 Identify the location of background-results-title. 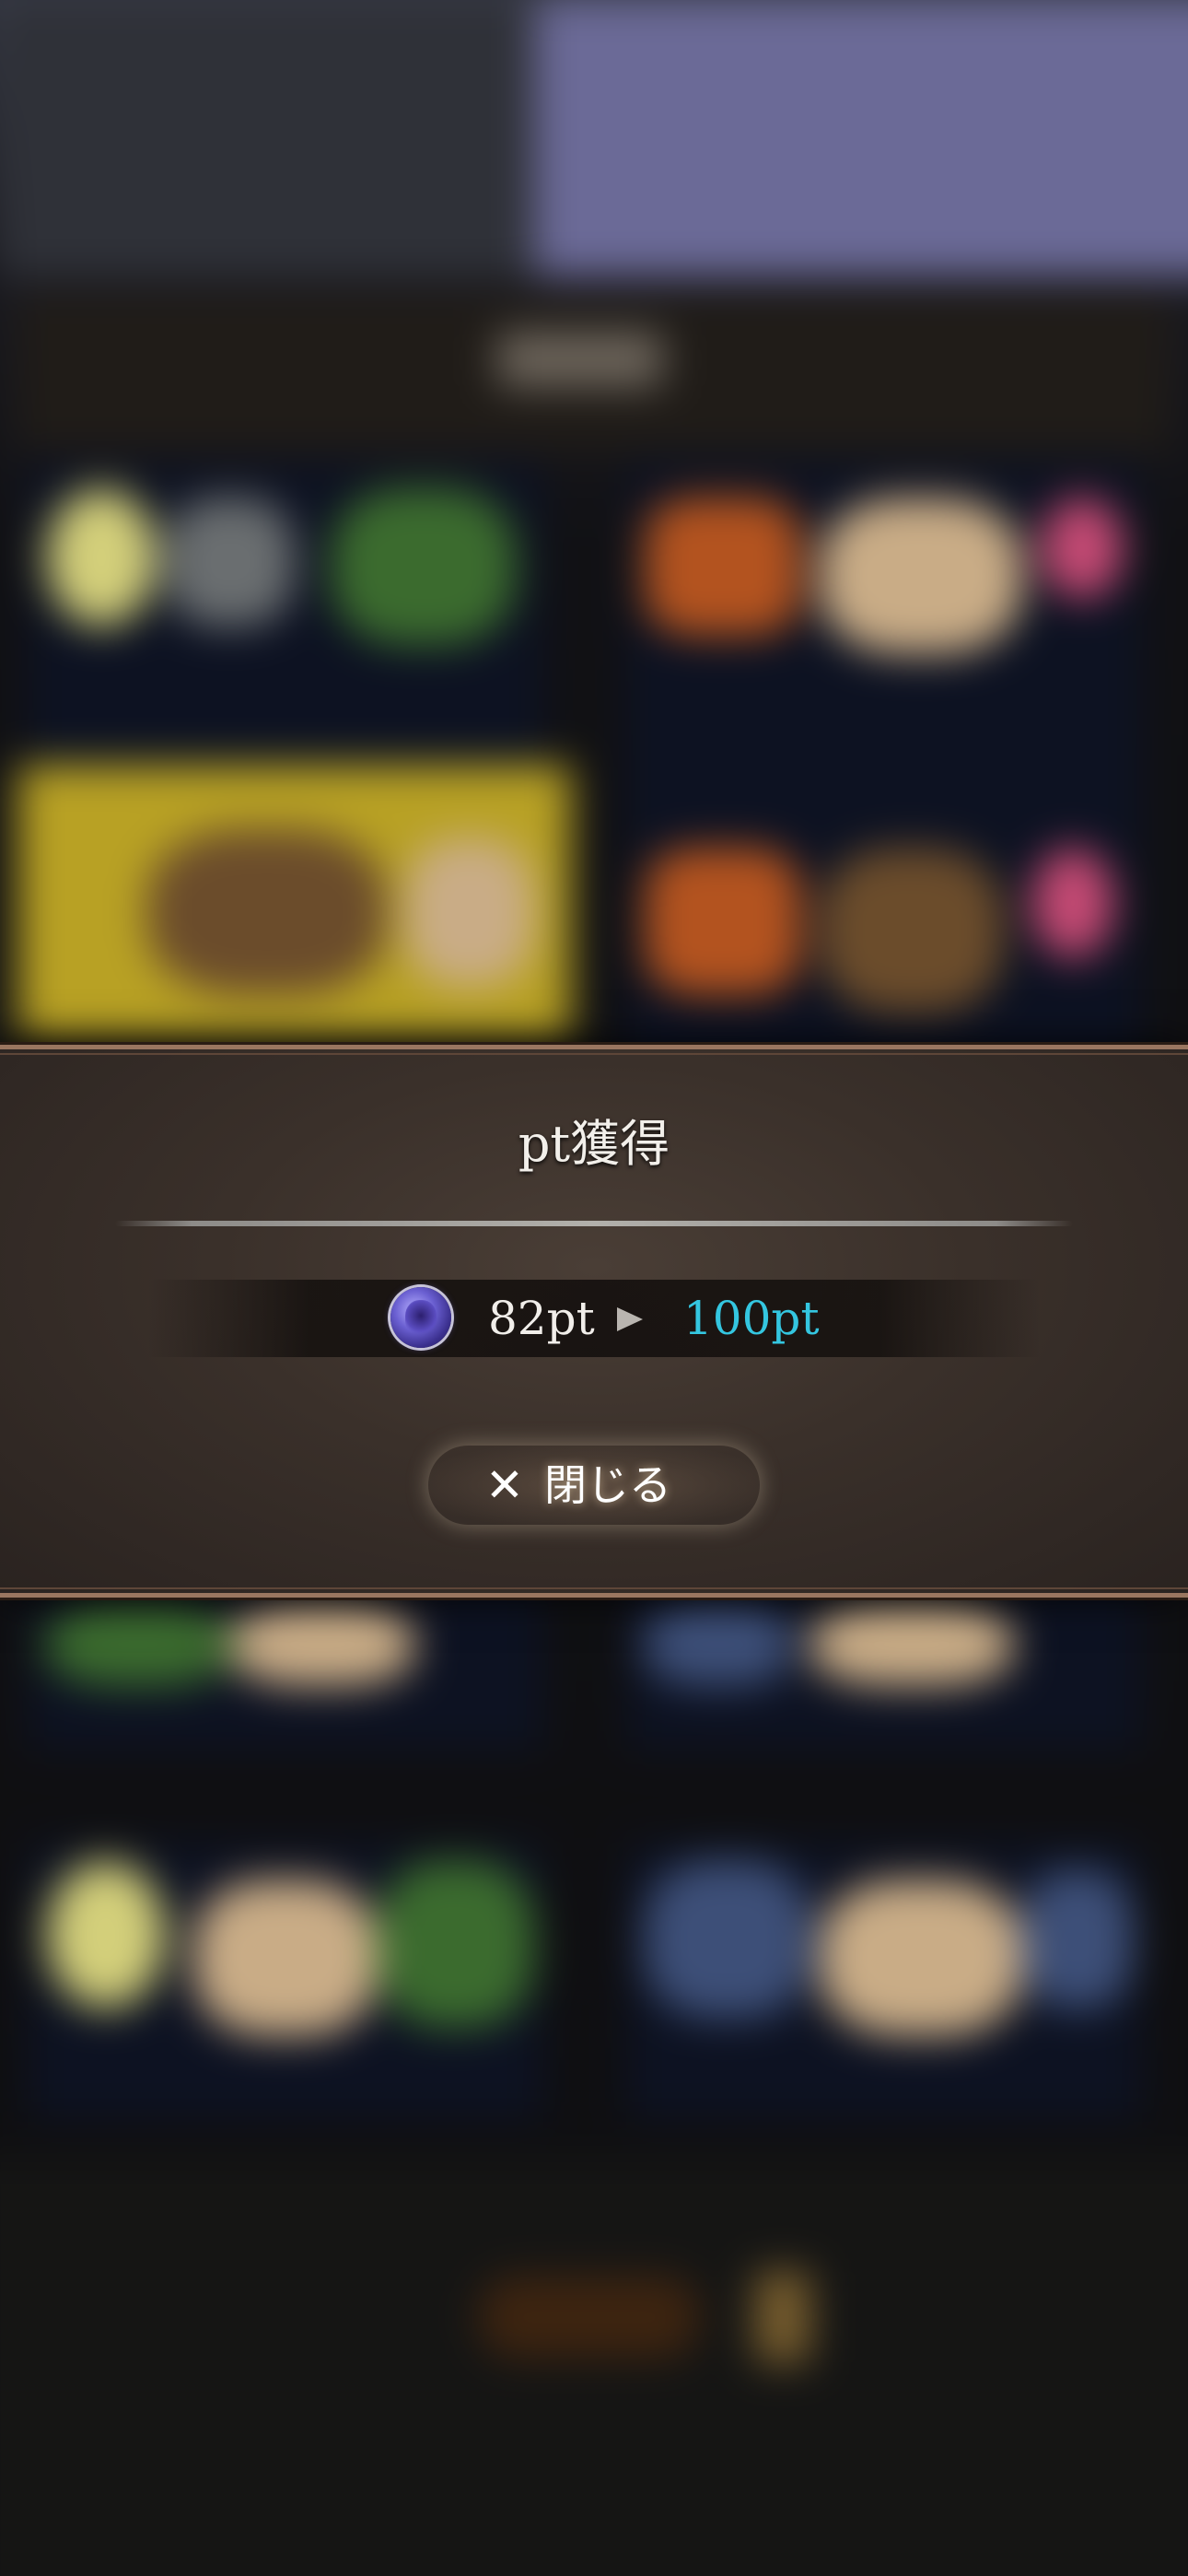
(580, 359).